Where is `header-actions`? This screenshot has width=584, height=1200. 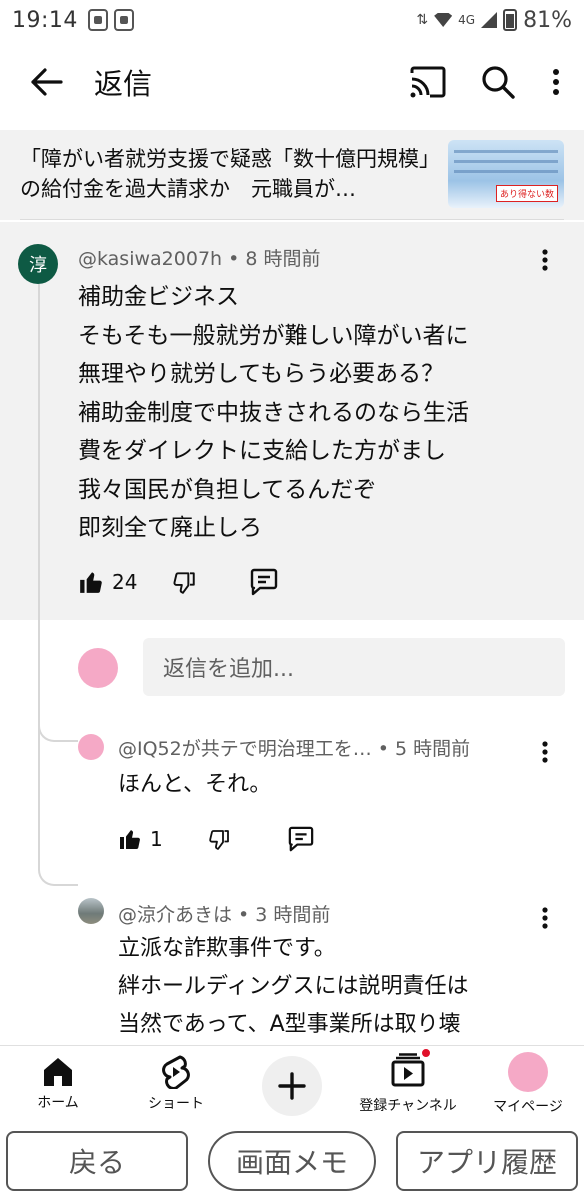 header-actions is located at coordinates (486, 82).